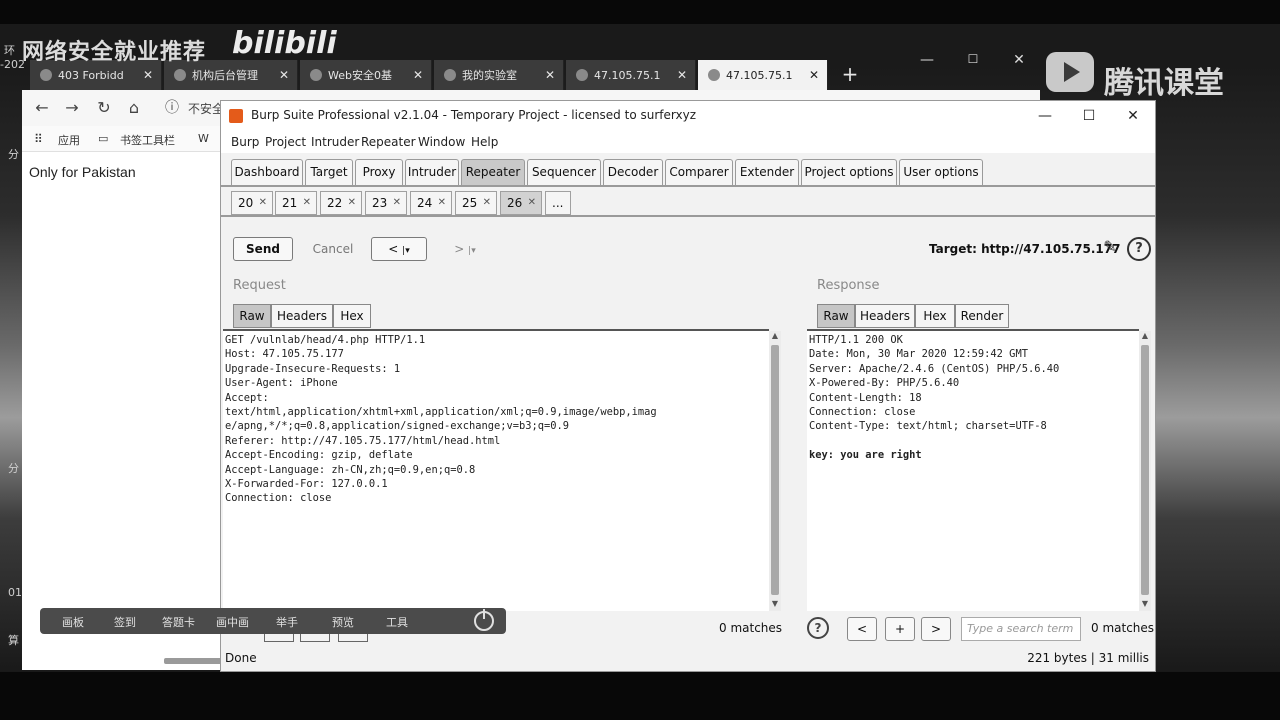 Image resolution: width=1280 pixels, height=720 pixels. What do you see at coordinates (194, 661) in the screenshot?
I see `horizontal-scrollbar` at bounding box center [194, 661].